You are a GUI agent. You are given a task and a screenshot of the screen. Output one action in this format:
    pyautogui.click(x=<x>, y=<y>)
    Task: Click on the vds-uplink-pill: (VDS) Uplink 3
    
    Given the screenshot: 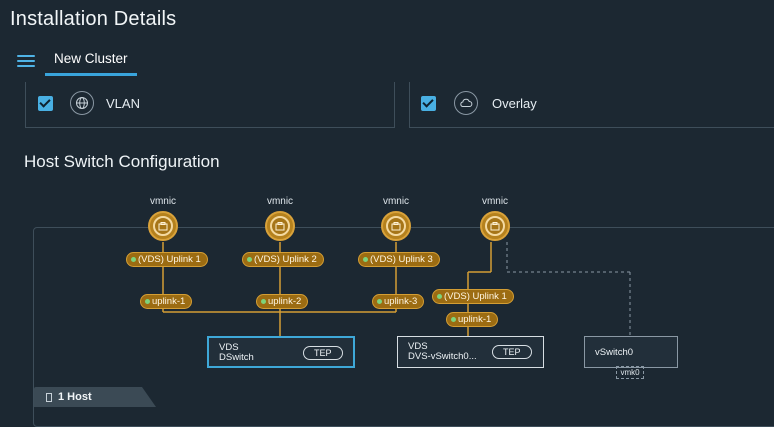 What is the action you would take?
    pyautogui.click(x=399, y=259)
    